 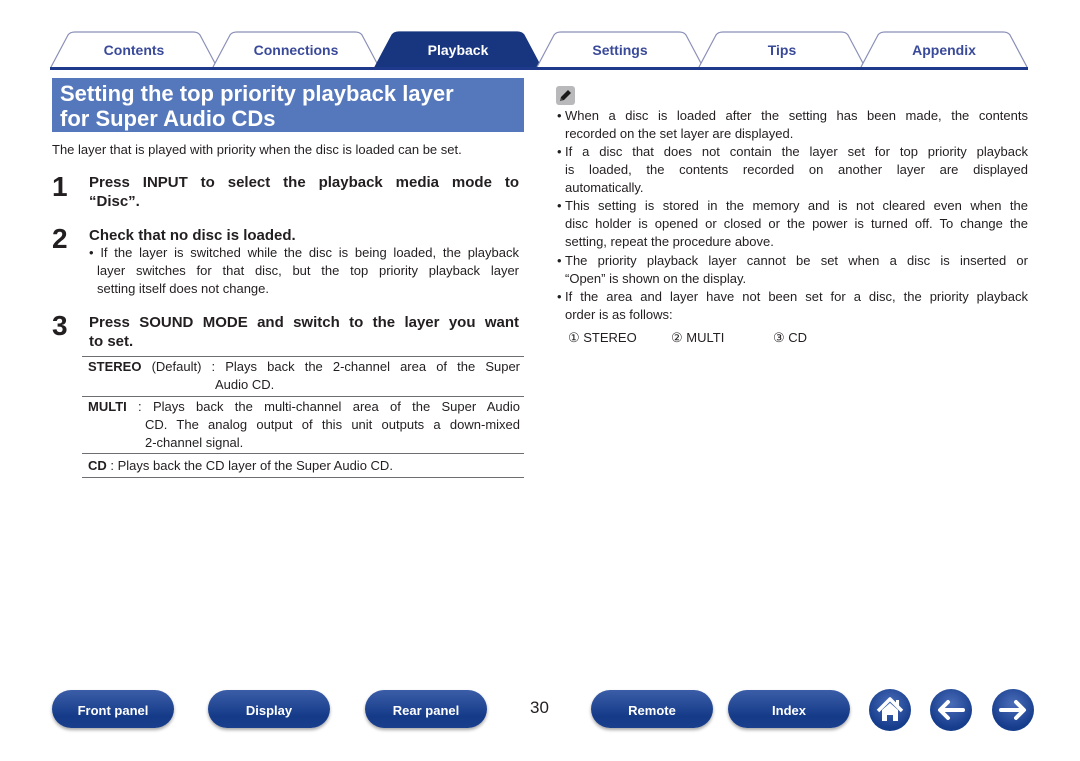 I want to click on arrow-right-icon, so click(x=1012, y=710).